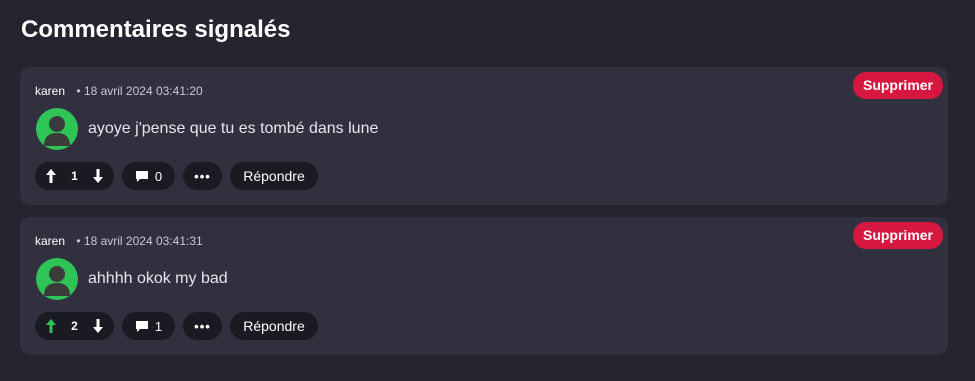  I want to click on comment-count: 1, so click(158, 326).